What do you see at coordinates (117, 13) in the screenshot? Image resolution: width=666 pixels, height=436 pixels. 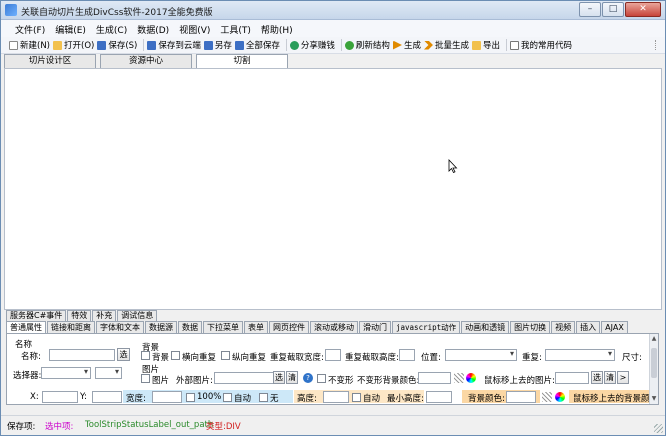 I see `window-title: 关联自动切片生成DivCss软件-2017全能免费版` at bounding box center [117, 13].